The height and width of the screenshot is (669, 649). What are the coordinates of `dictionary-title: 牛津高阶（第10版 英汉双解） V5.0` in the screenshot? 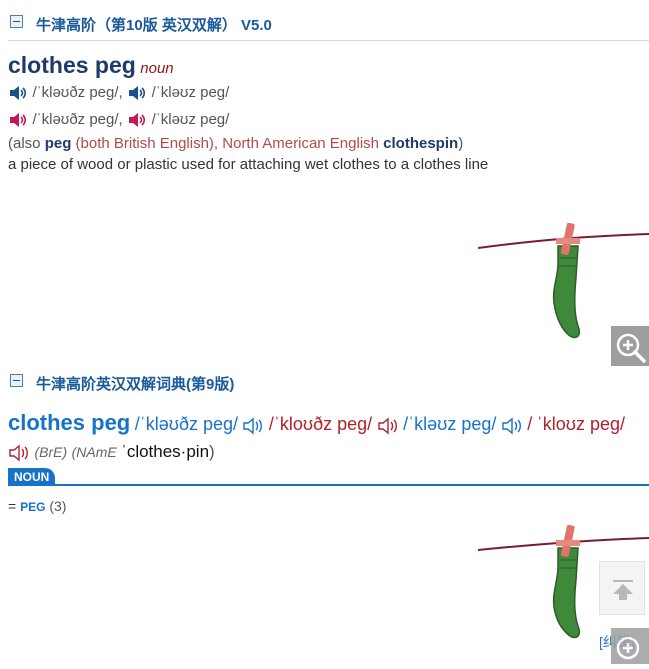 It's located at (154, 25).